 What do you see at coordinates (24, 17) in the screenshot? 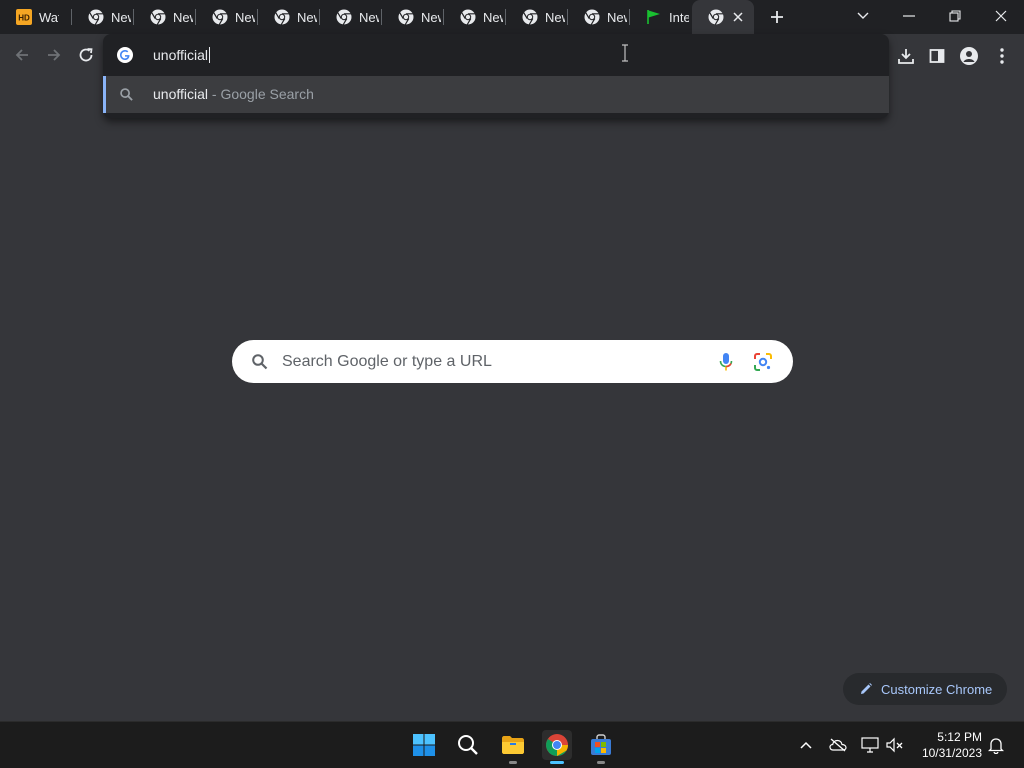
I see `hd-icon: HD` at bounding box center [24, 17].